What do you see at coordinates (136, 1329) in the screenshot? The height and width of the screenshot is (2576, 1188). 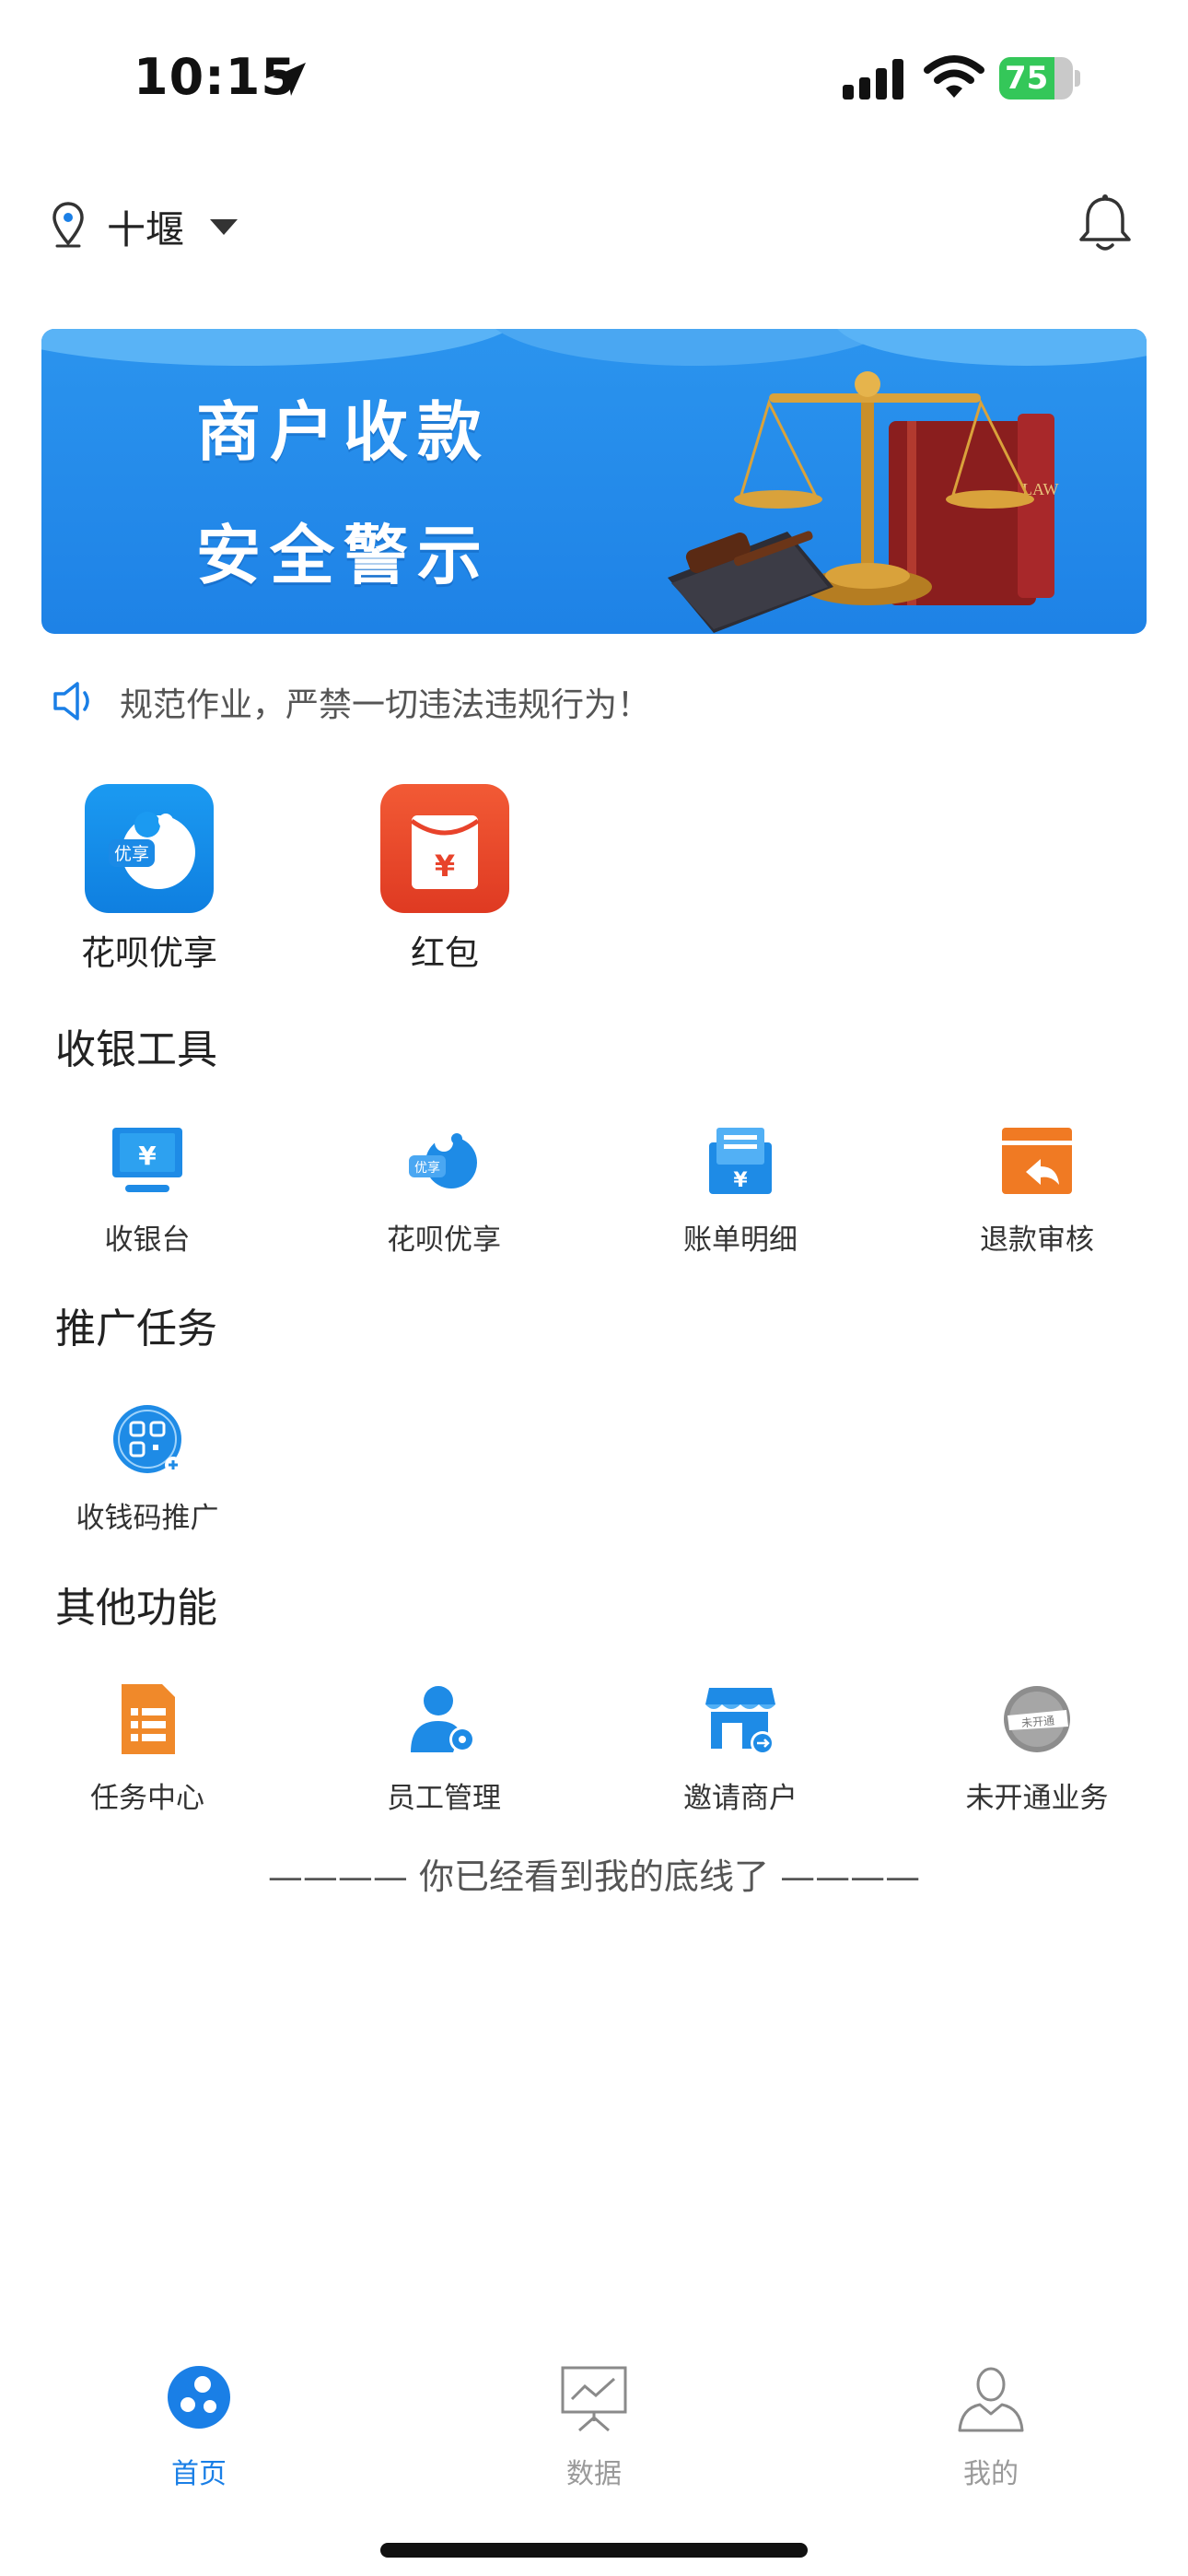 I see `section-title-promotion: 推广任务` at bounding box center [136, 1329].